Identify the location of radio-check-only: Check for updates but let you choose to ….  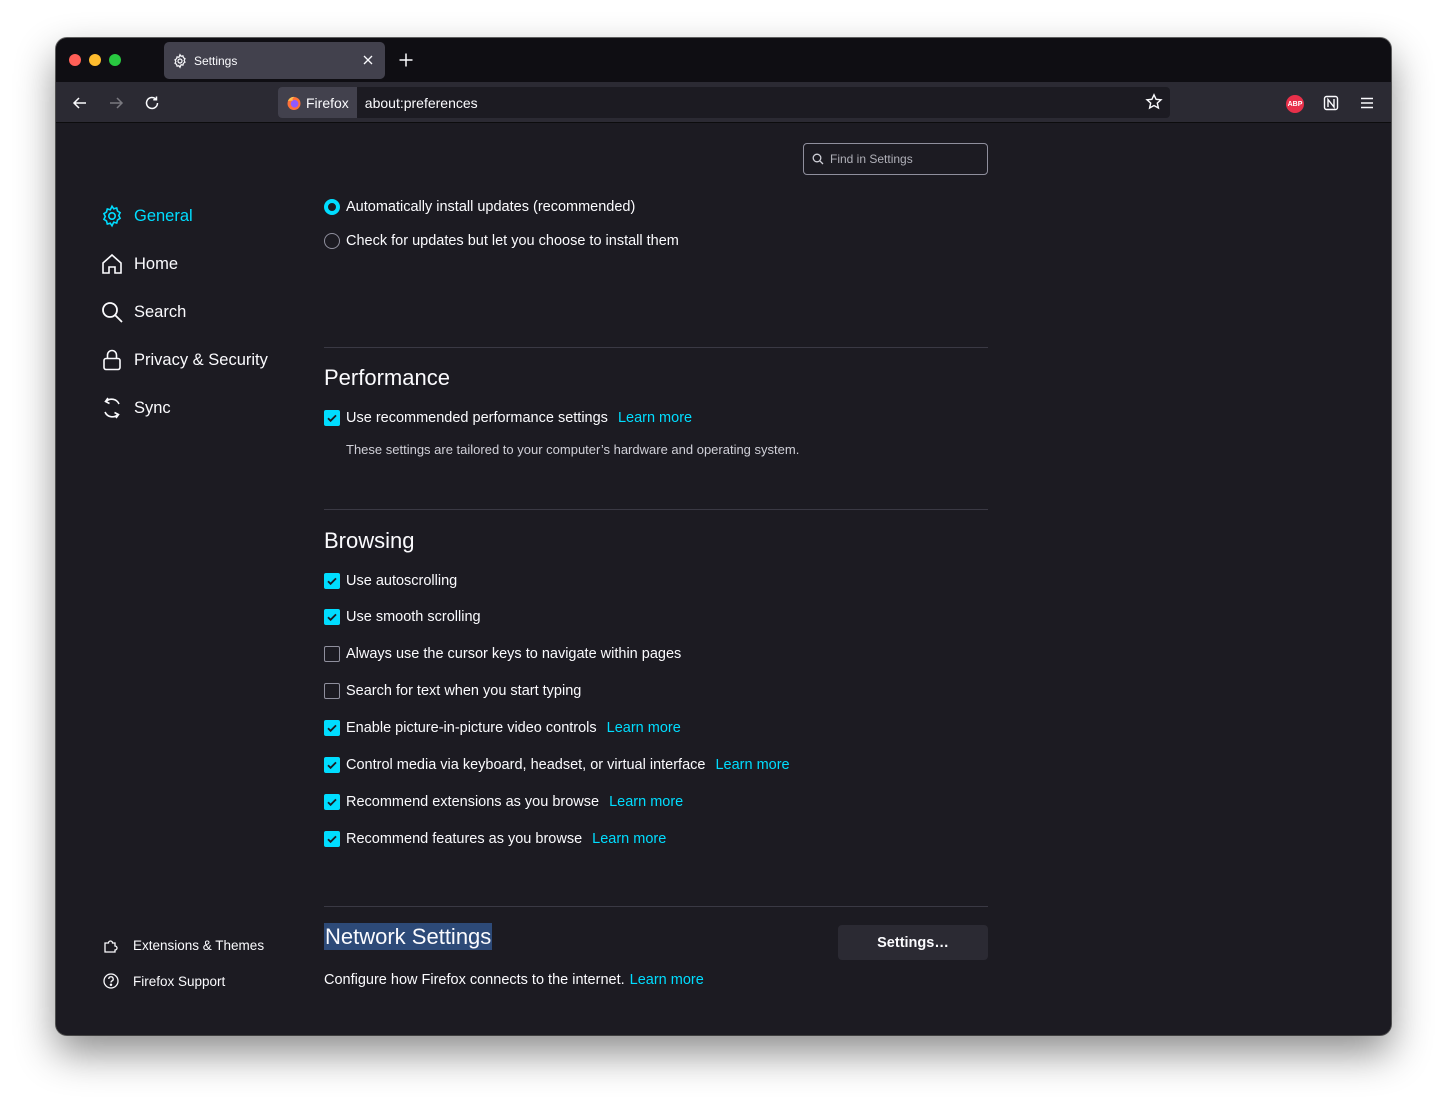
(501, 241).